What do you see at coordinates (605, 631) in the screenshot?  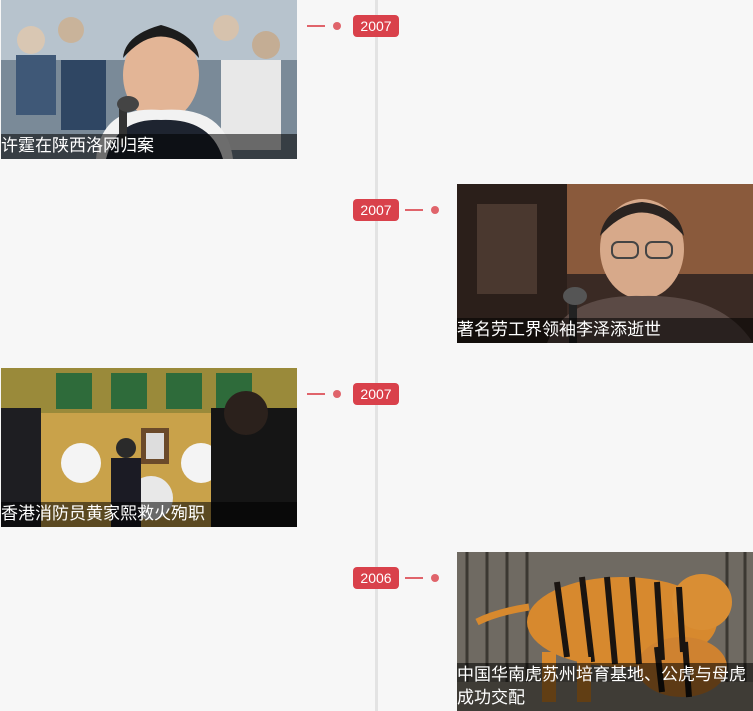 I see `timeline-card-3: 中国华南虎苏州培育基地、公虎与母虎成功交配` at bounding box center [605, 631].